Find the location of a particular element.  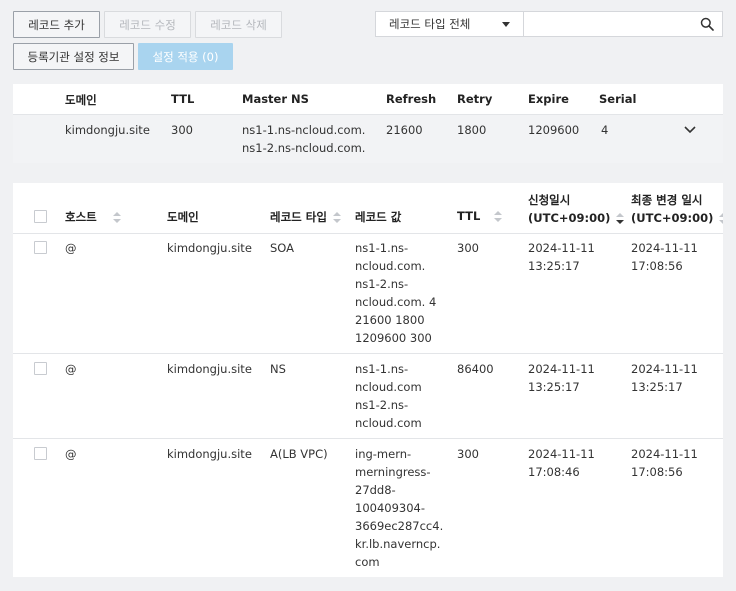

header-requested-tz: (UTC+09:00) is located at coordinates (576, 218).